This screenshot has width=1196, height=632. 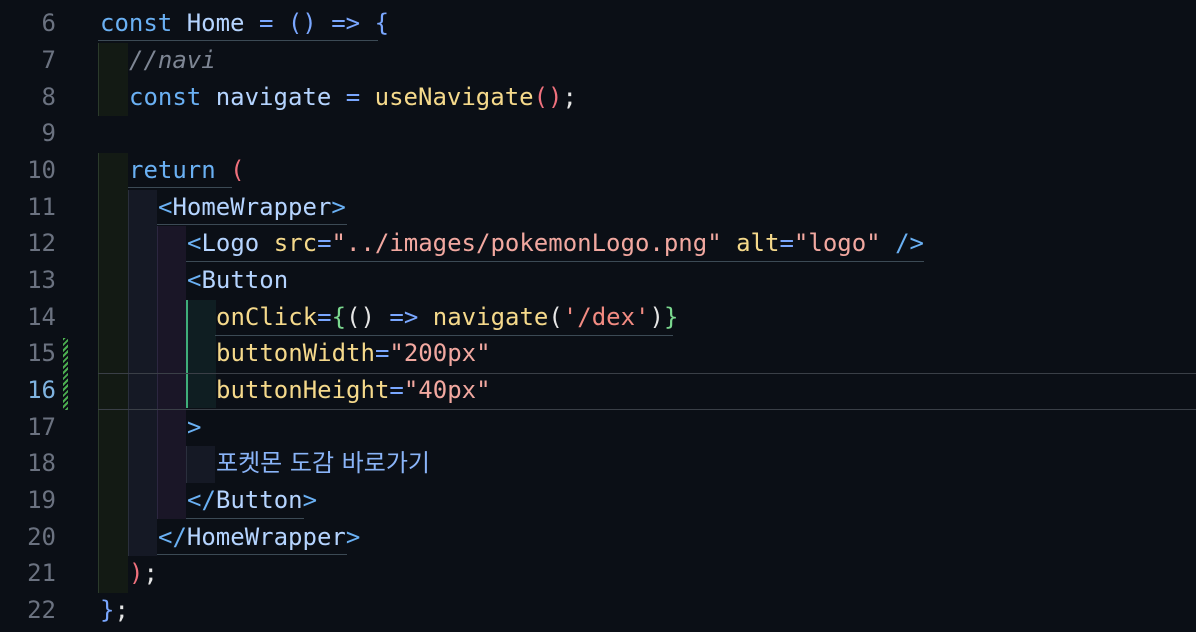 What do you see at coordinates (41, 463) in the screenshot?
I see `line-number: 18` at bounding box center [41, 463].